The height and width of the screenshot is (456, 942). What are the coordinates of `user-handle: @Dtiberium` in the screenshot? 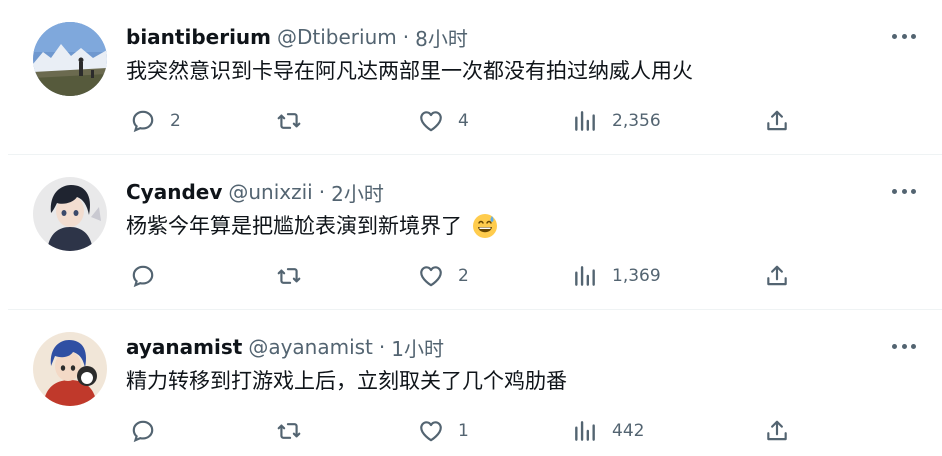 It's located at (337, 37).